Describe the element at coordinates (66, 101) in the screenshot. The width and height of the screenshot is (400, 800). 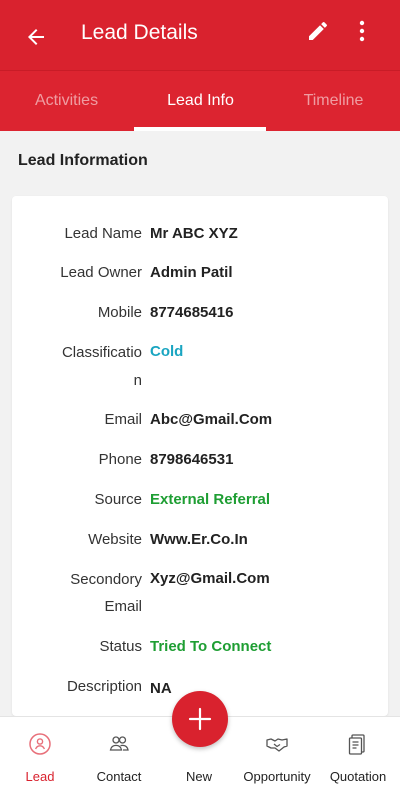
I see `tab-activities: Activities` at that location.